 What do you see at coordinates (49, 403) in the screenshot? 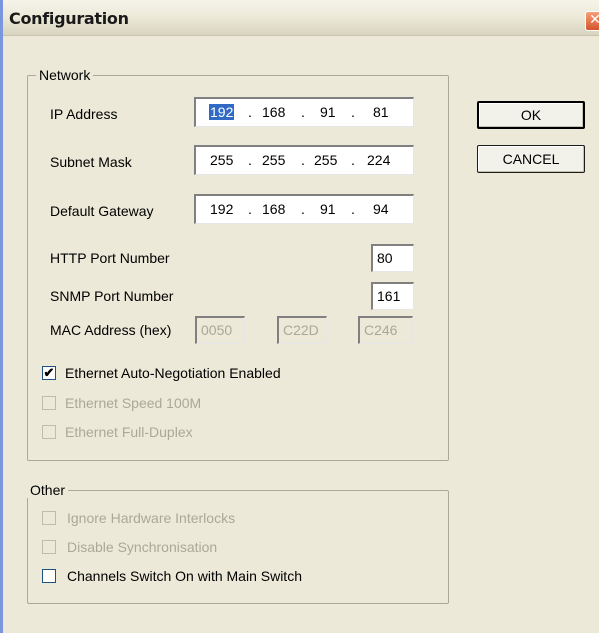
I see `speed-100m-checkbox` at bounding box center [49, 403].